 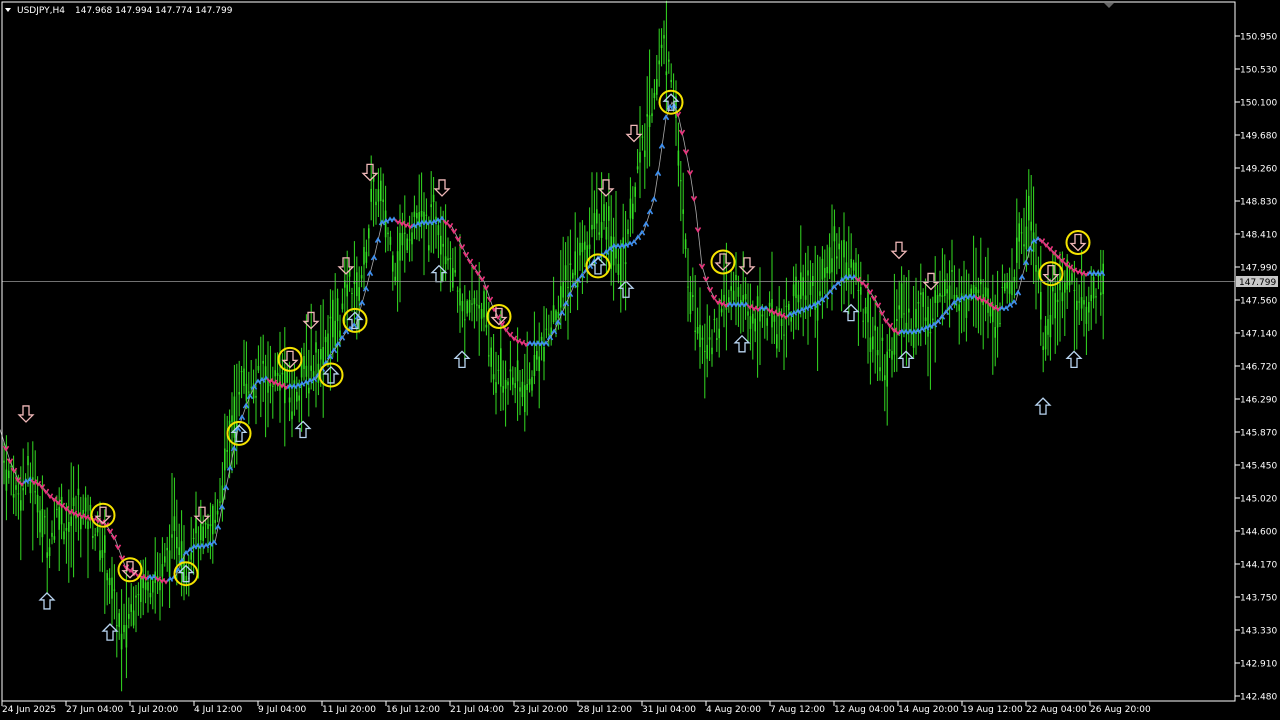 I want to click on sell-arrow-icon, so click(x=202, y=515).